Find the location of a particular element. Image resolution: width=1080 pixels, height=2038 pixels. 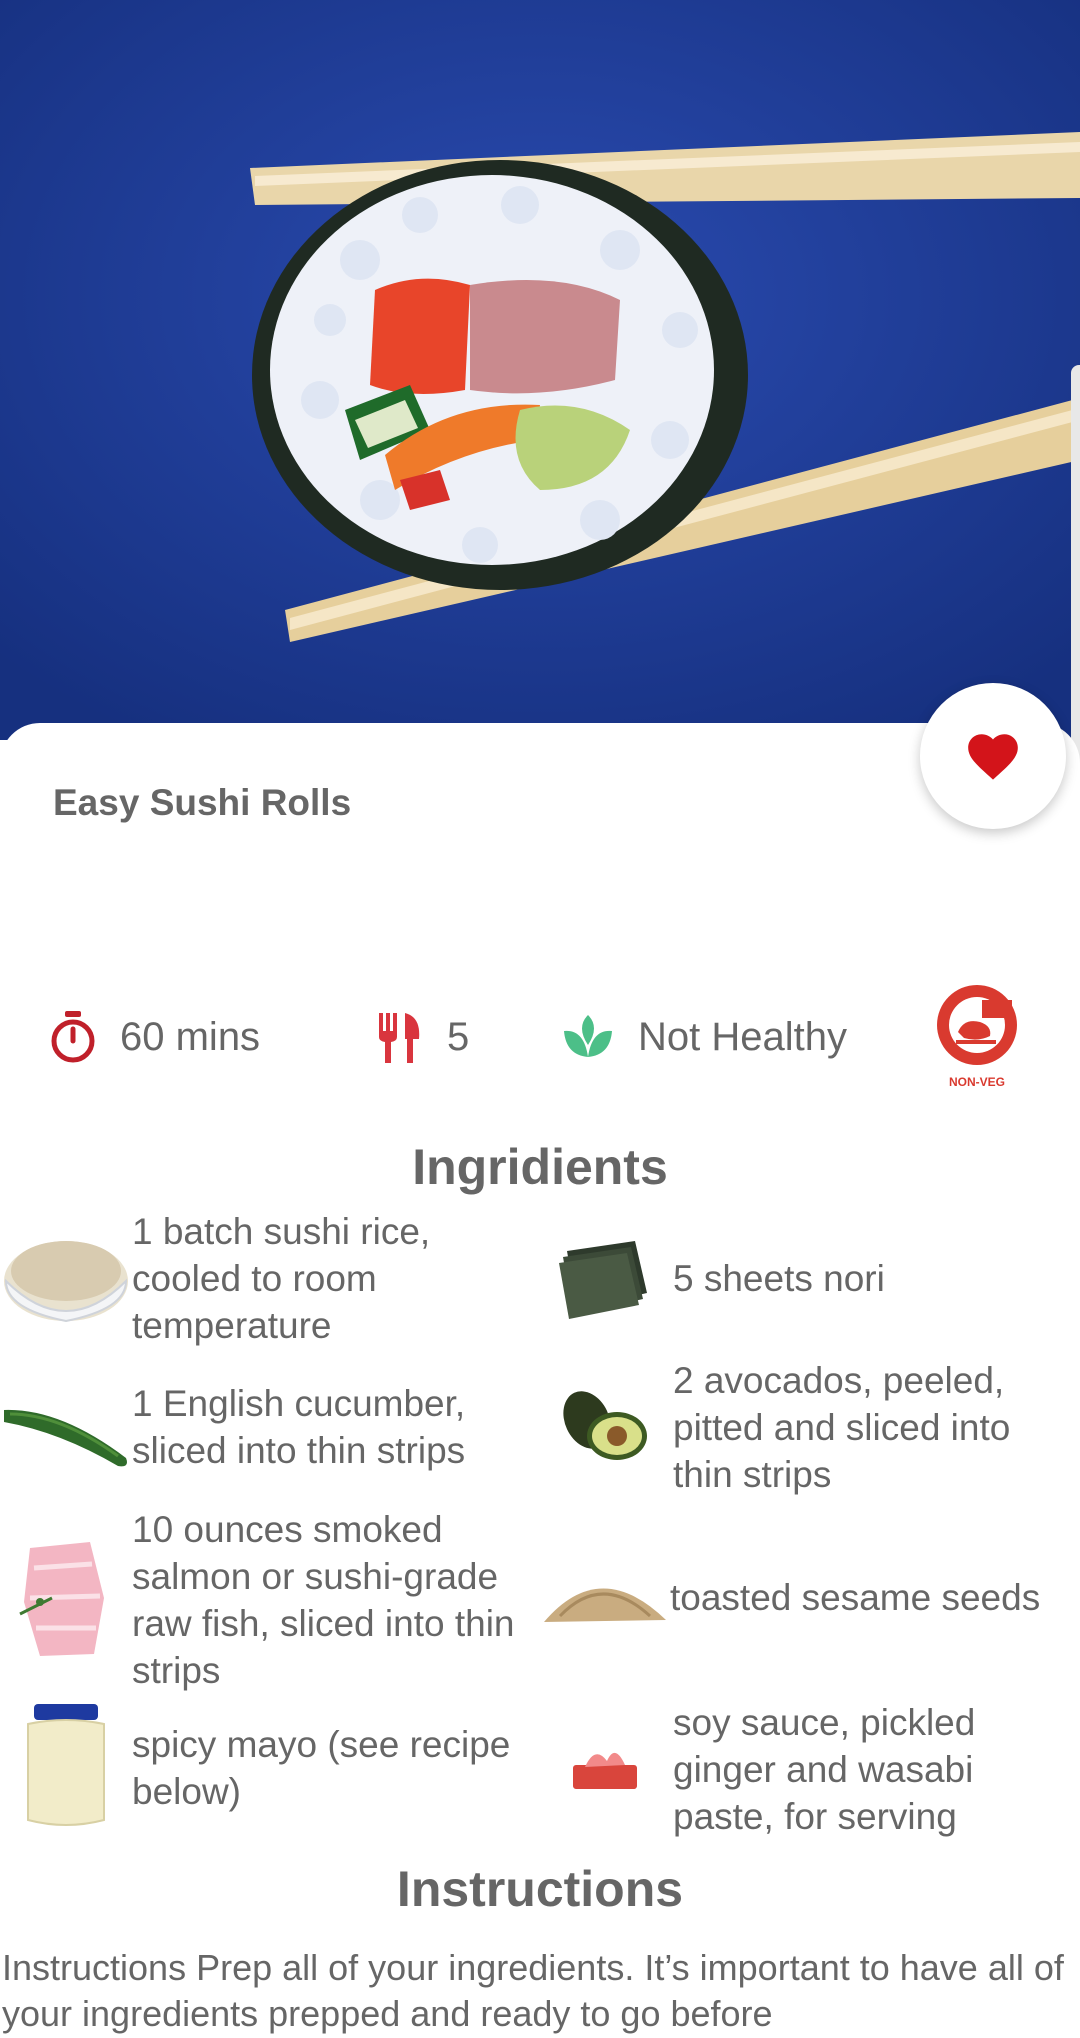

side-scroll-handle is located at coordinates (1075, 577).